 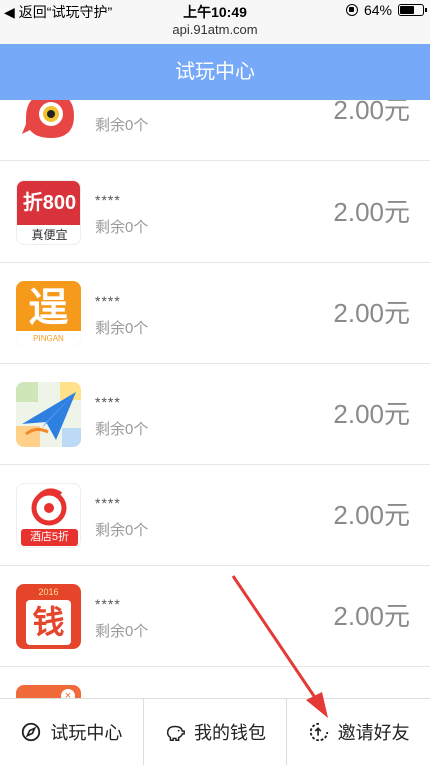 I want to click on status-bar: ◀ 返回“试玩守护” 上午10:49 api.91atm.com 64%, so click(x=215, y=22).